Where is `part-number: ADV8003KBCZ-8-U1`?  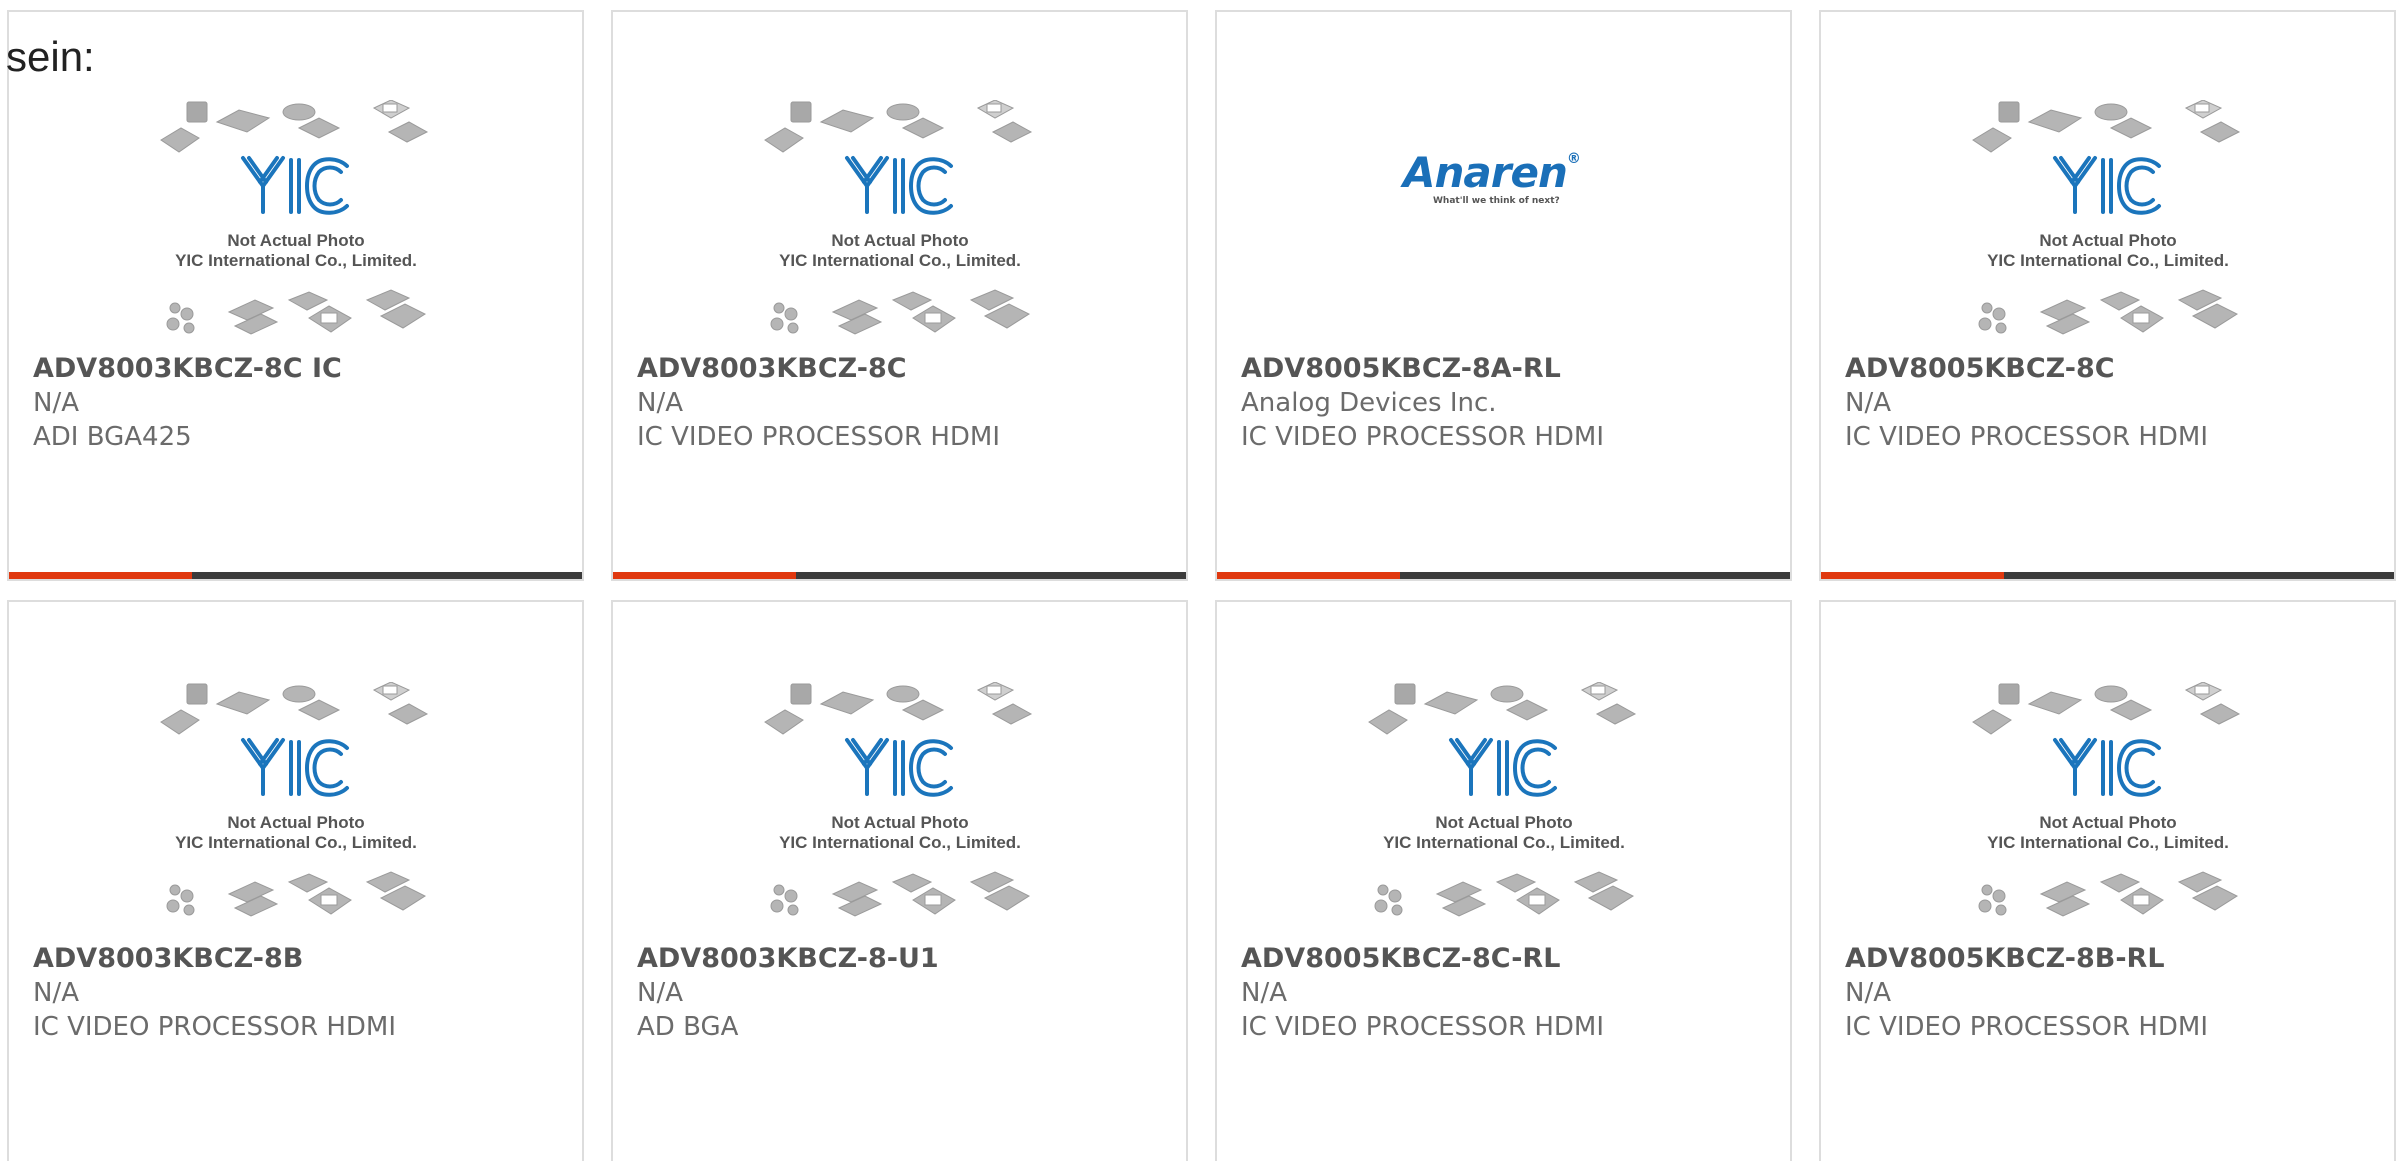 part-number: ADV8003KBCZ-8-U1 is located at coordinates (906, 959).